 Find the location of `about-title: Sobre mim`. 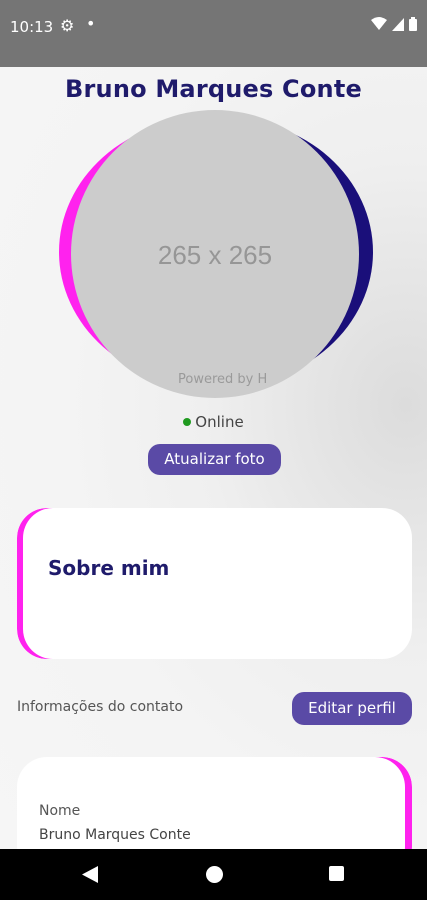

about-title: Sobre mim is located at coordinates (109, 568).